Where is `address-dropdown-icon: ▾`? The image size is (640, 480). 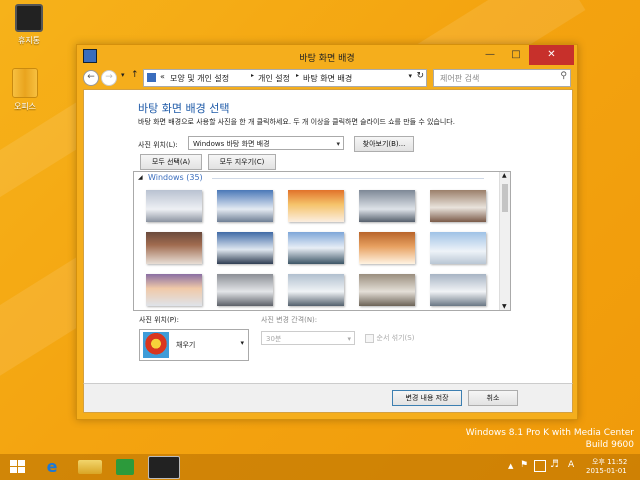
address-dropdown-icon: ▾ is located at coordinates (410, 76).